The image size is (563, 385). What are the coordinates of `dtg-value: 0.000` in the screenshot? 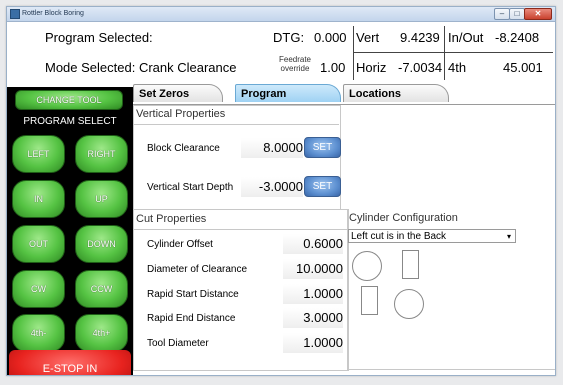 It's located at (330, 37).